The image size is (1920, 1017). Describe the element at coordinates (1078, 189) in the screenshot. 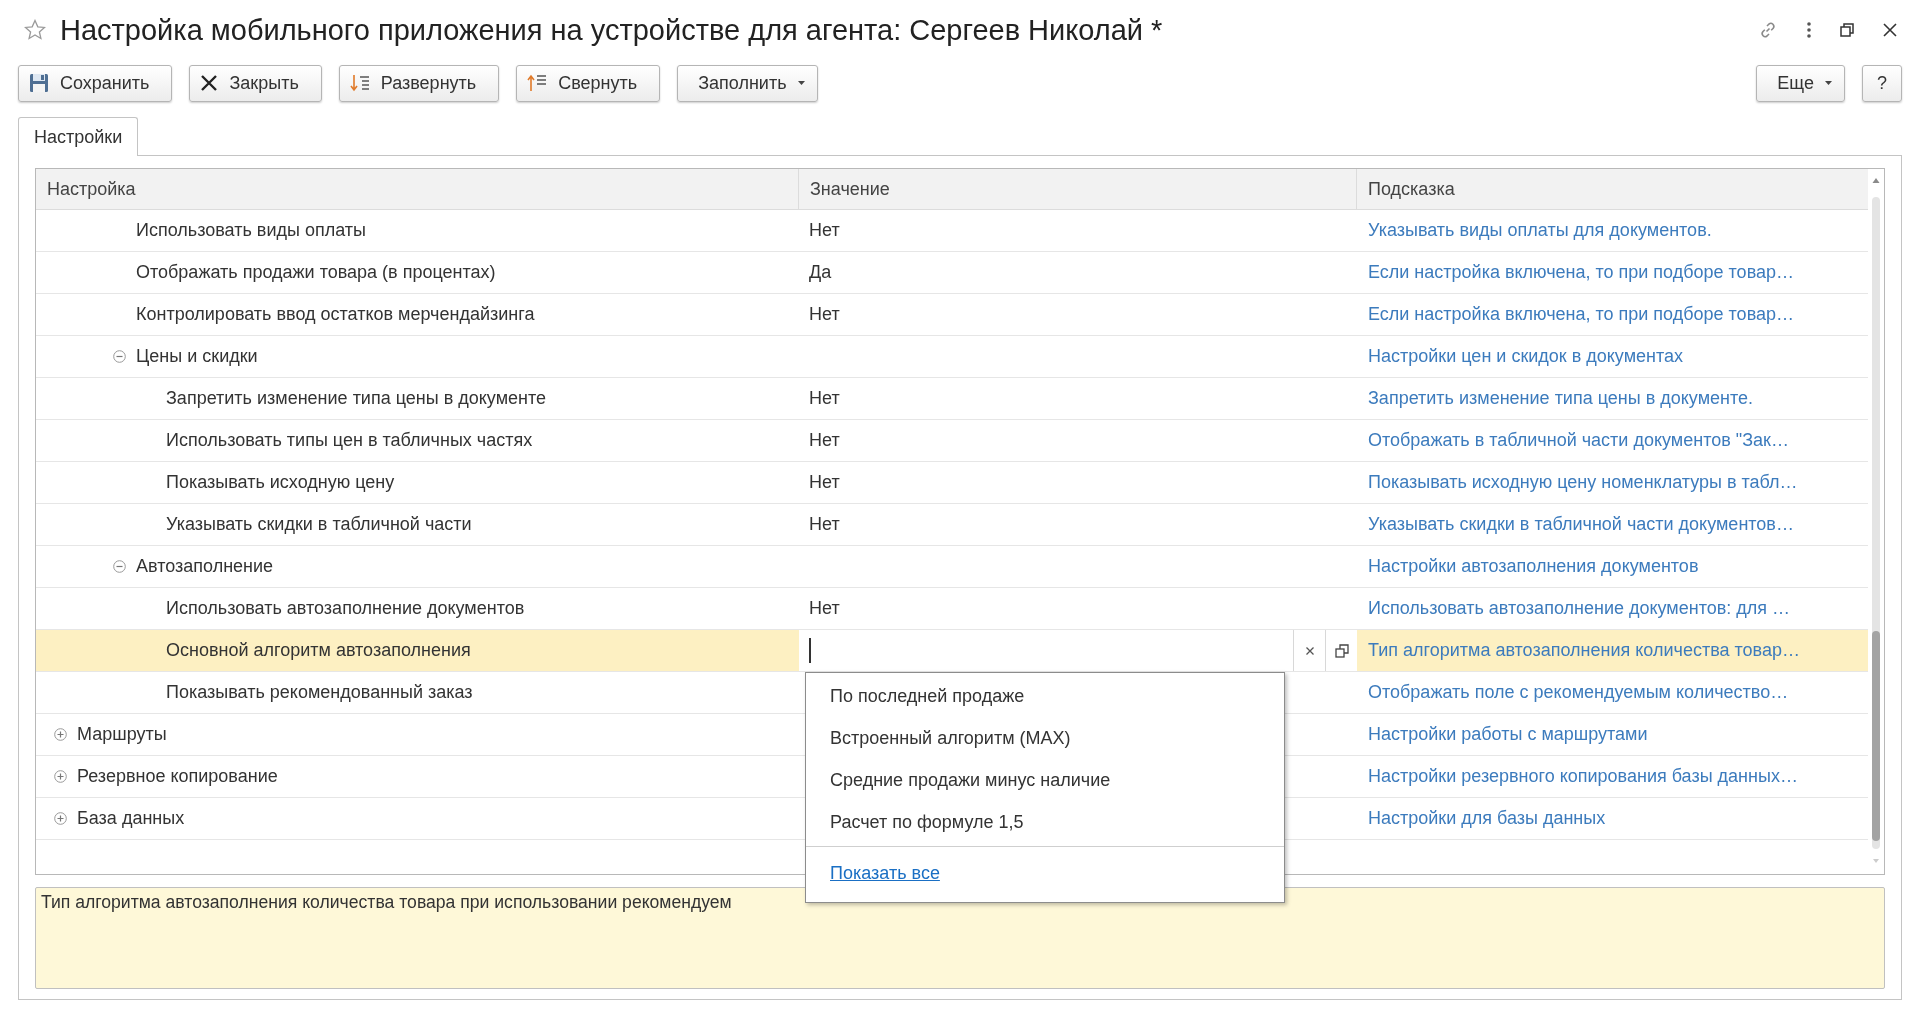

I see `column-header: Значение` at that location.